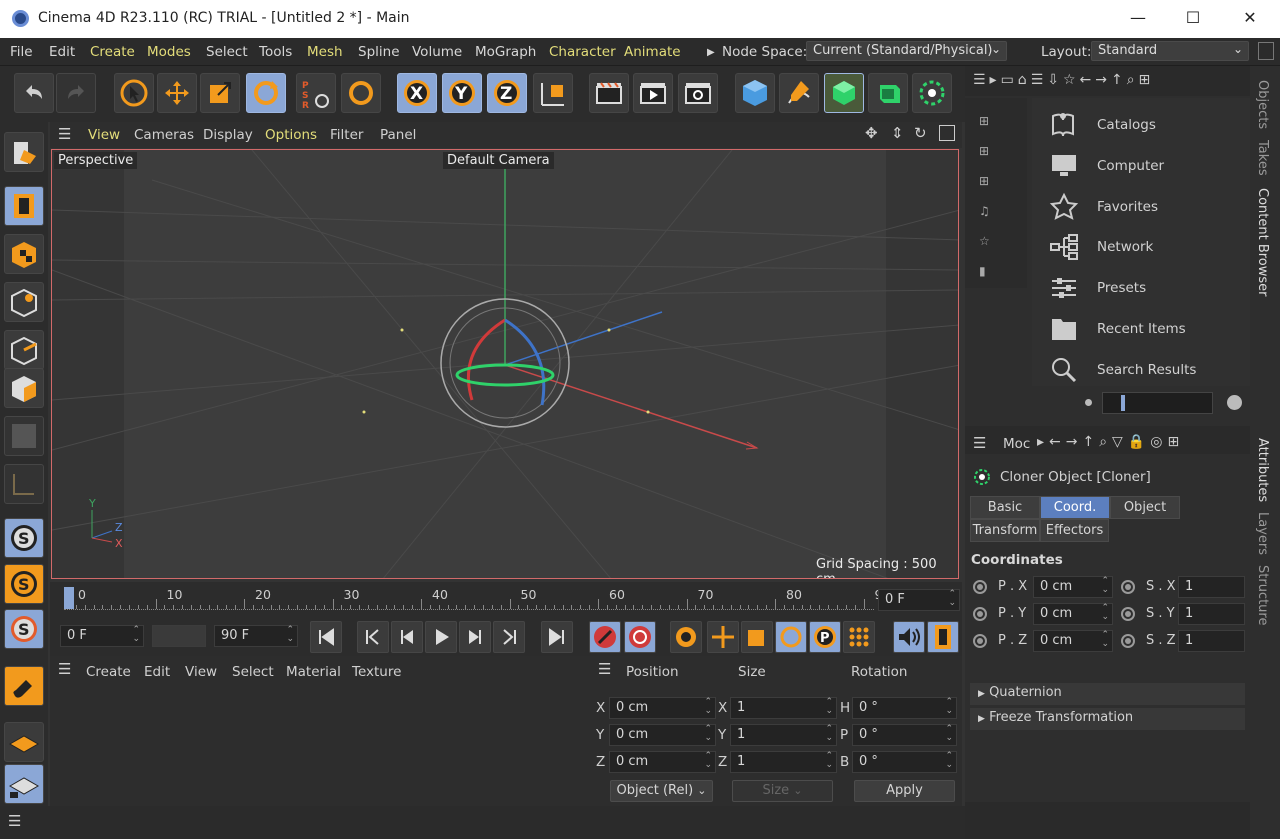 This screenshot has height=839, width=1280. I want to click on tab-objects: Objects, so click(1262, 104).